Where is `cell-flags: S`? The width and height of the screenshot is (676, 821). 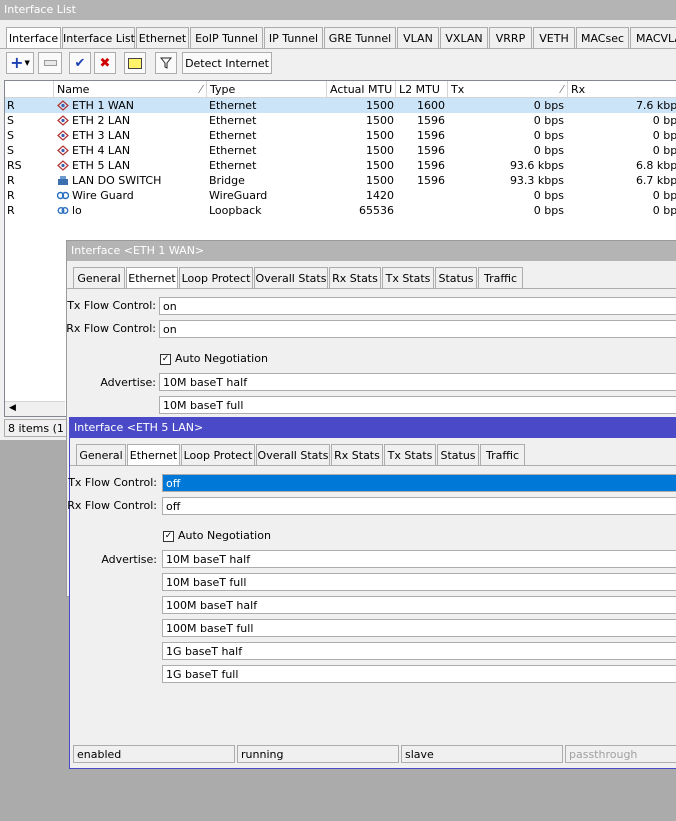
cell-flags: S is located at coordinates (10, 135).